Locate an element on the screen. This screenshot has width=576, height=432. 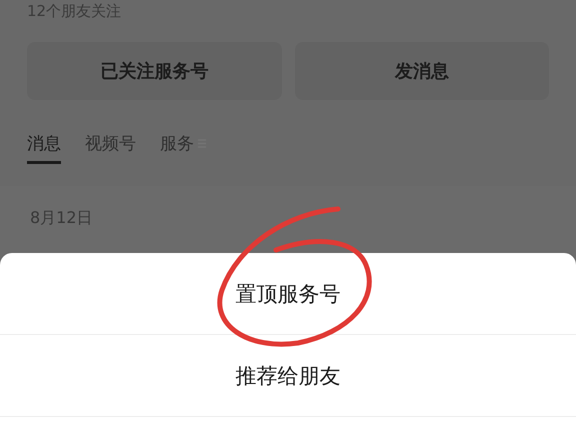
tab: 消息 is located at coordinates (44, 148).